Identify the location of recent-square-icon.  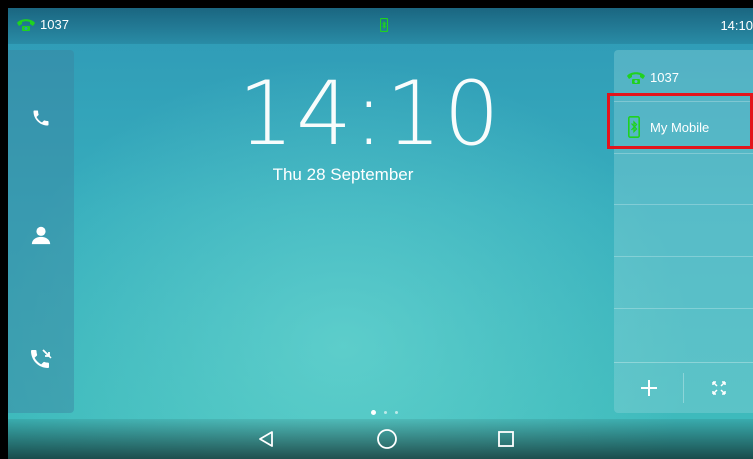
(506, 439).